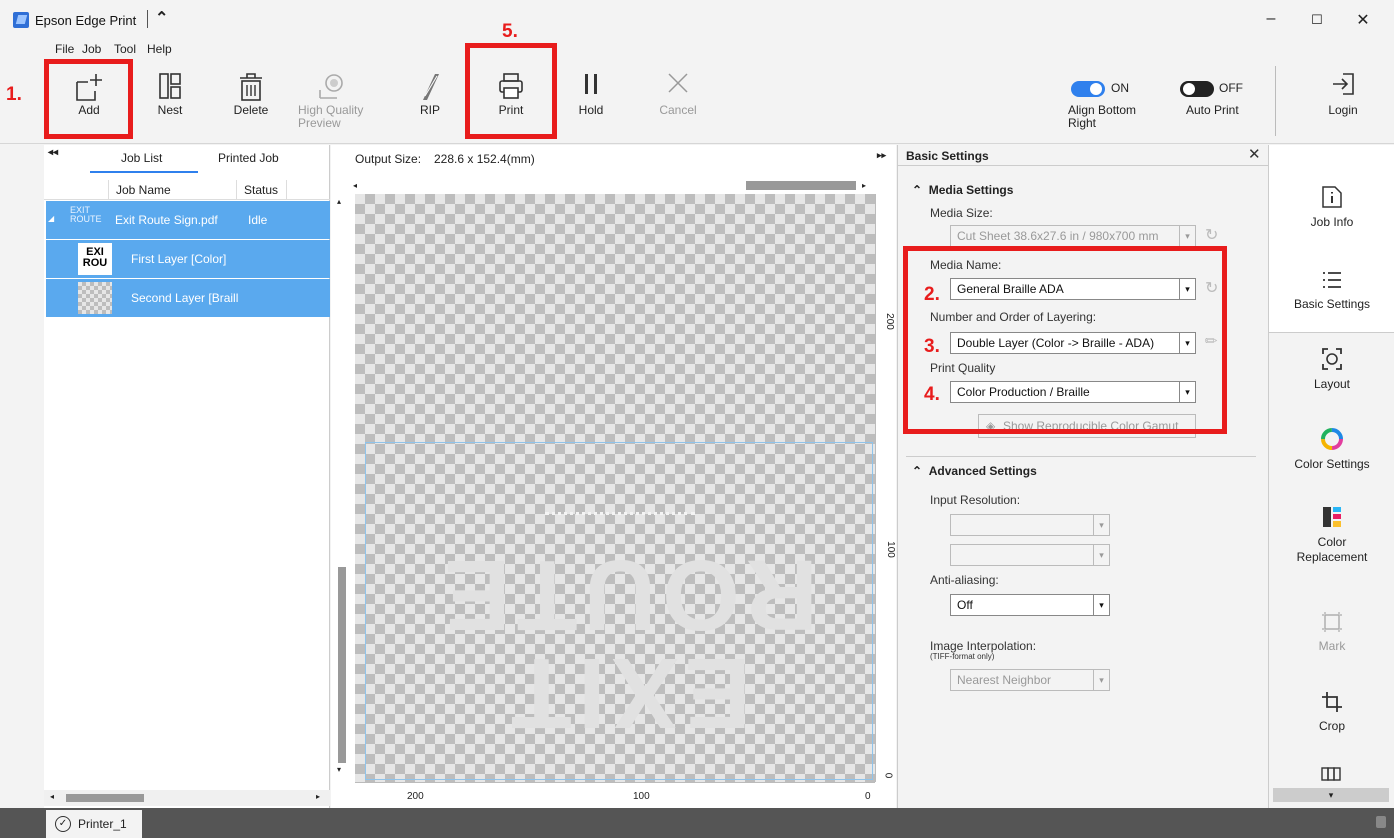 The width and height of the screenshot is (1394, 838). I want to click on canvas-h-scroll-thumb, so click(801, 185).